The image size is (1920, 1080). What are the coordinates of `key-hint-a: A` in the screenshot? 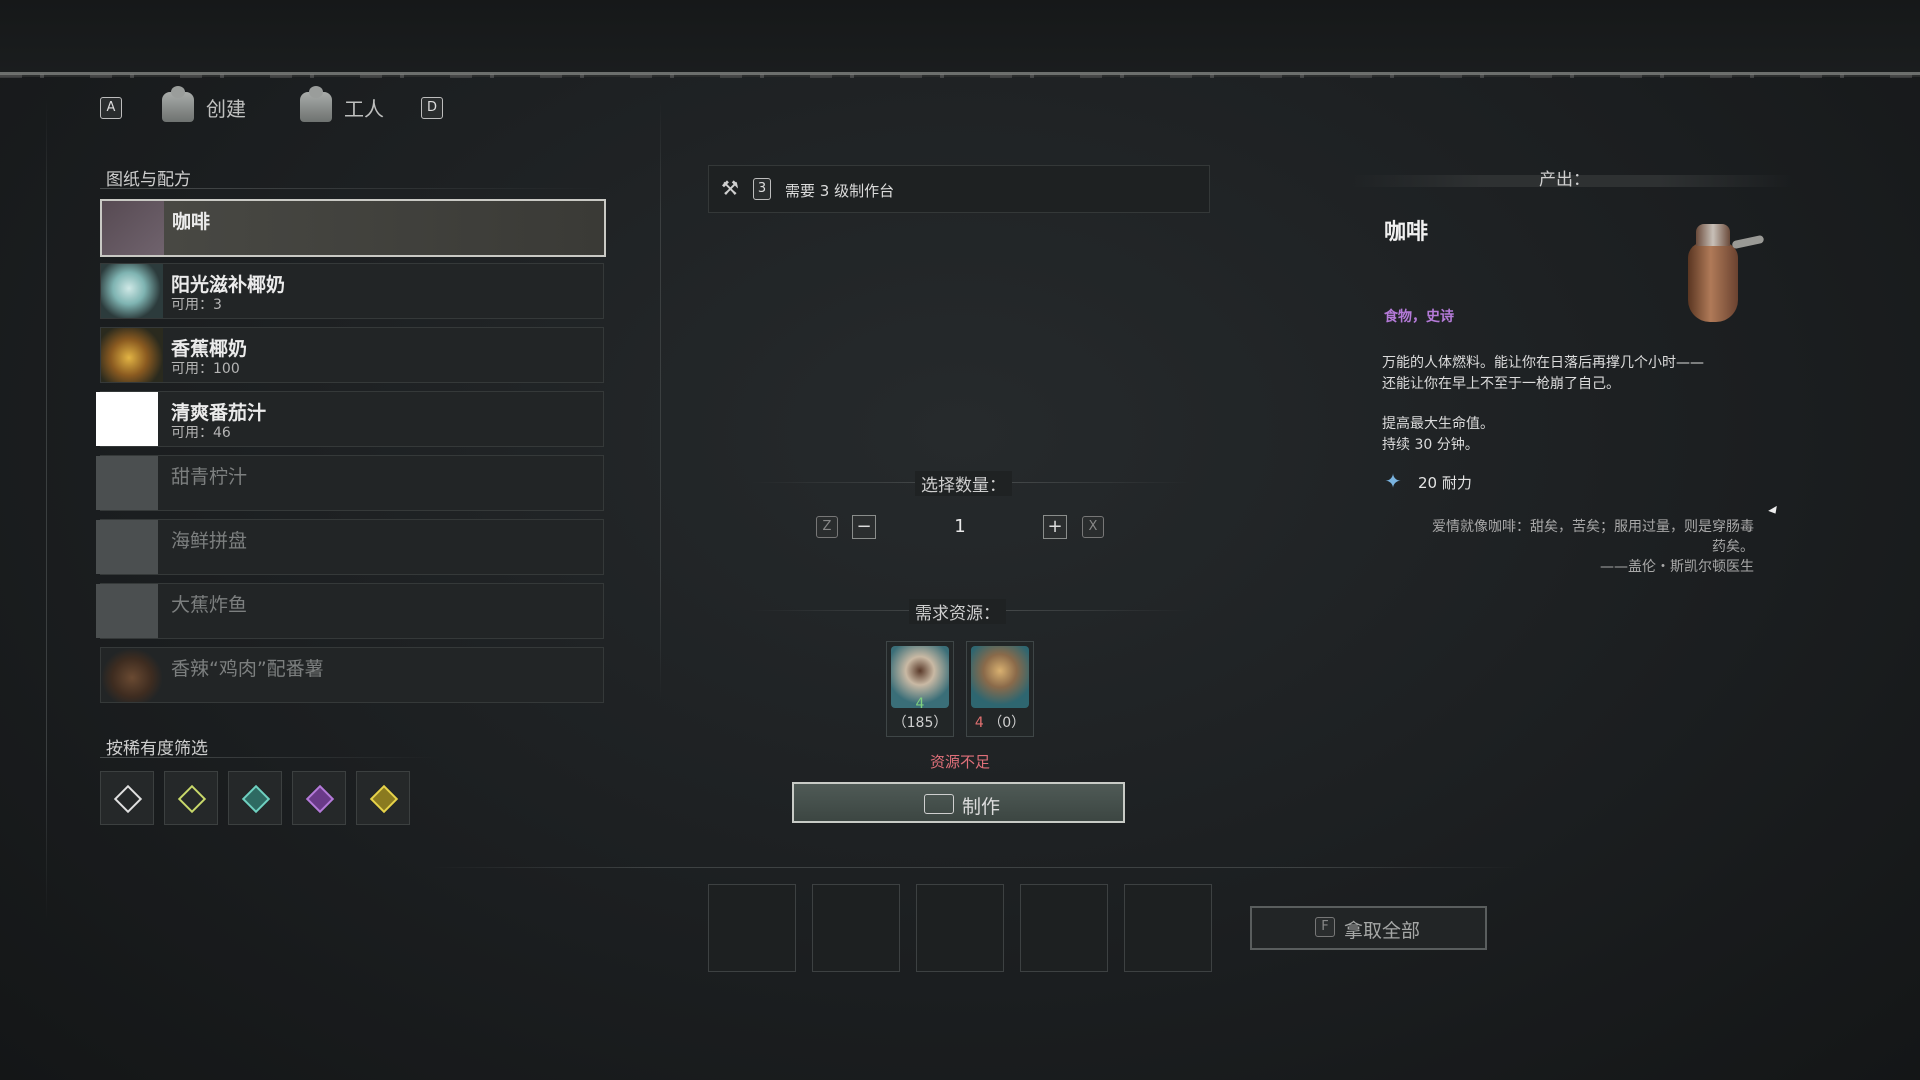 It's located at (111, 108).